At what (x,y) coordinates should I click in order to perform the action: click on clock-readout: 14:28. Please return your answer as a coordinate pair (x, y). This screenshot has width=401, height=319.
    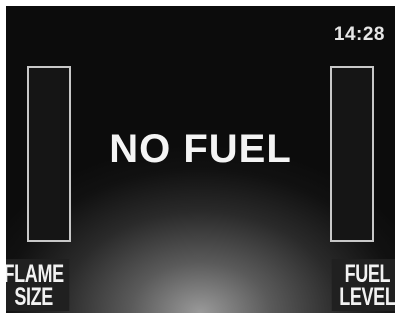
    Looking at the image, I should click on (359, 34).